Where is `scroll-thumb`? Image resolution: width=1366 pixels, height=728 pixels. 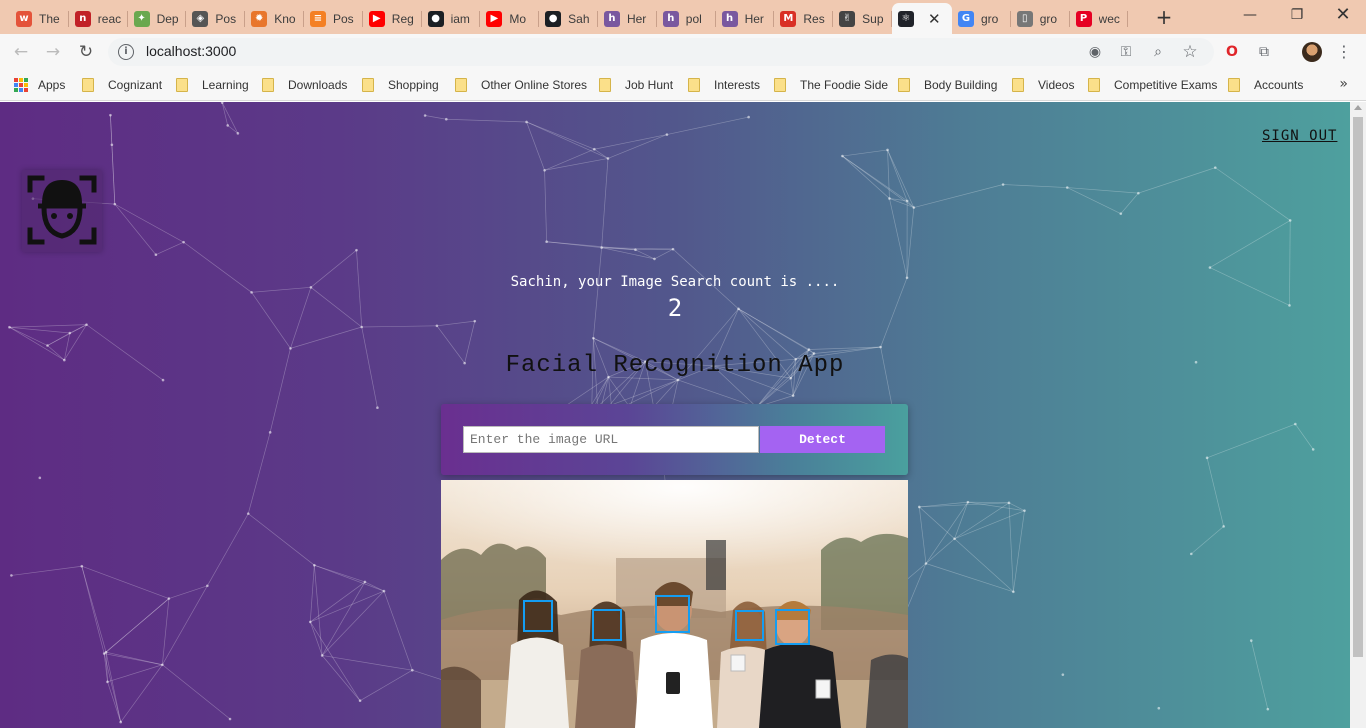
scroll-thumb is located at coordinates (1358, 387).